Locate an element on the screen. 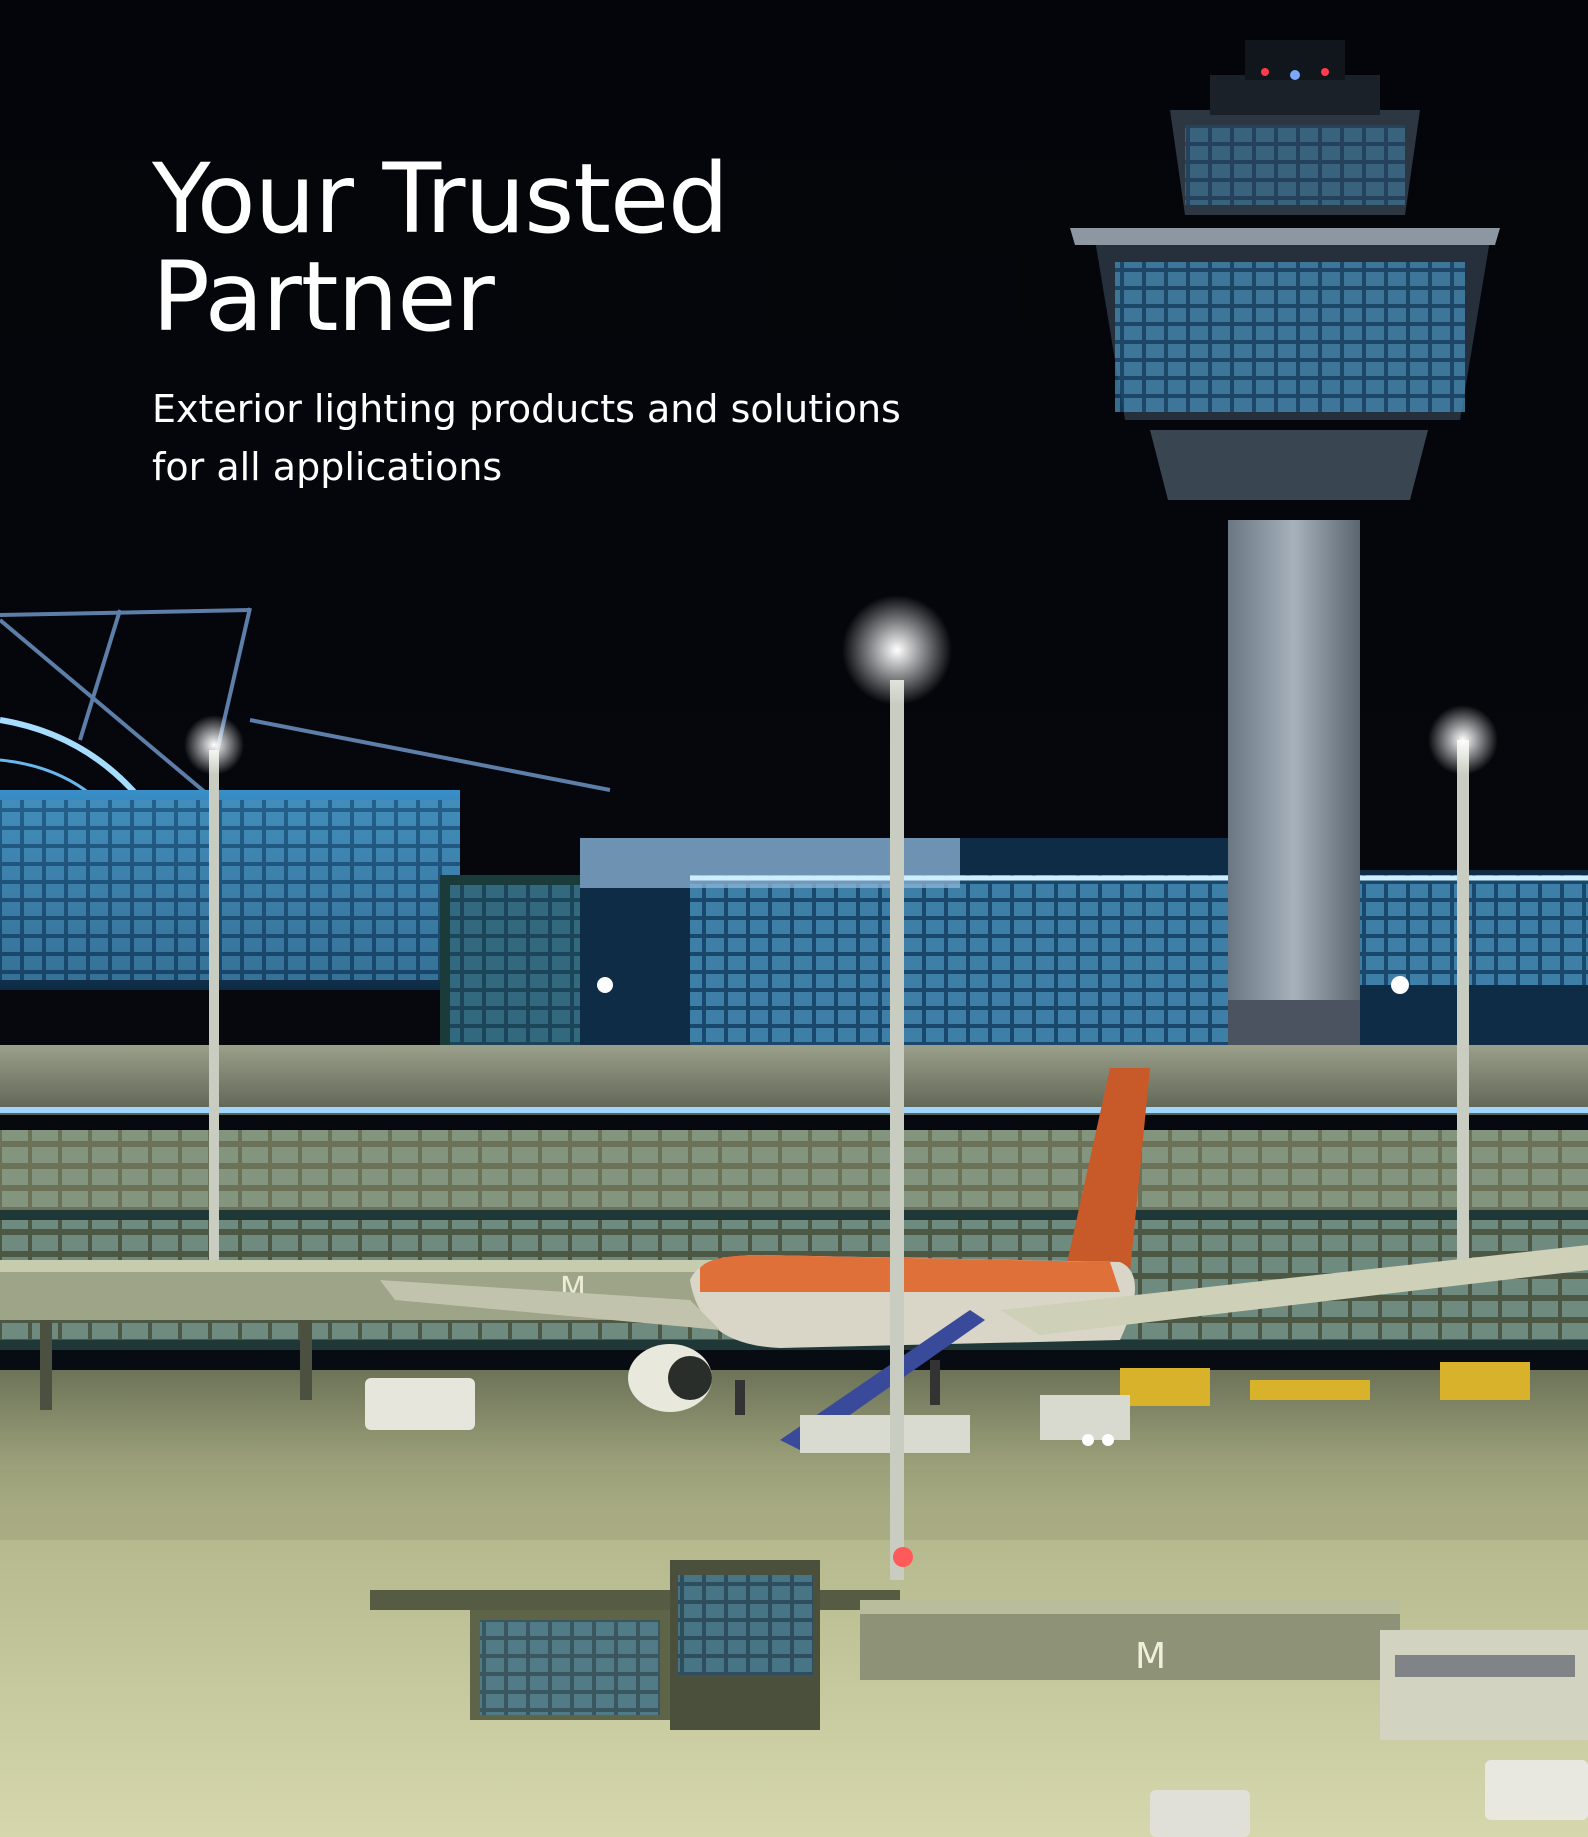  hero-headline: Your Trusted Partner is located at coordinates (440, 248).